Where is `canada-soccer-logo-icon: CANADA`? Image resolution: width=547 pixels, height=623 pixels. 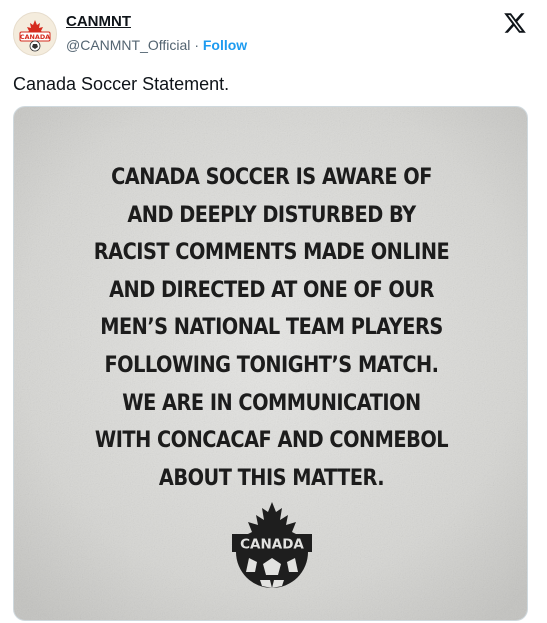 canada-soccer-logo-icon: CANADA is located at coordinates (272, 545).